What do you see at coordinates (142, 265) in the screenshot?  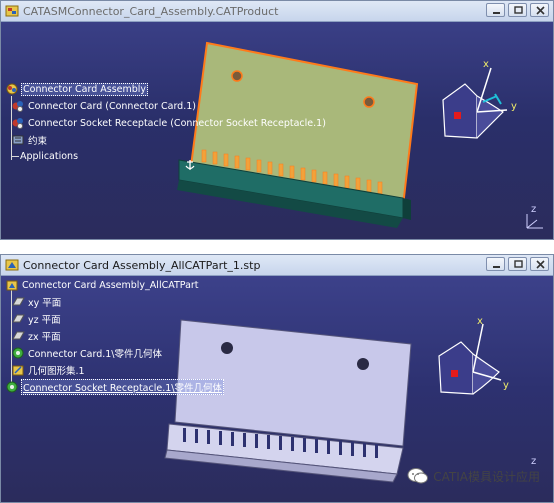 I see `window-bottom-title: Connector Card Assembly_AllCATPart_1.stp` at bounding box center [142, 265].